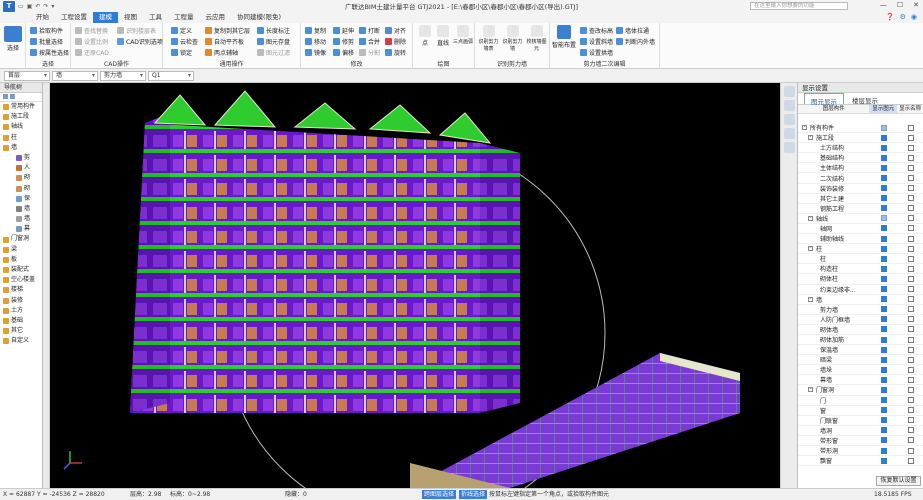 The width and height of the screenshot is (923, 500). Describe the element at coordinates (395, 52) in the screenshot. I see `rotate-button: 旋转` at that location.